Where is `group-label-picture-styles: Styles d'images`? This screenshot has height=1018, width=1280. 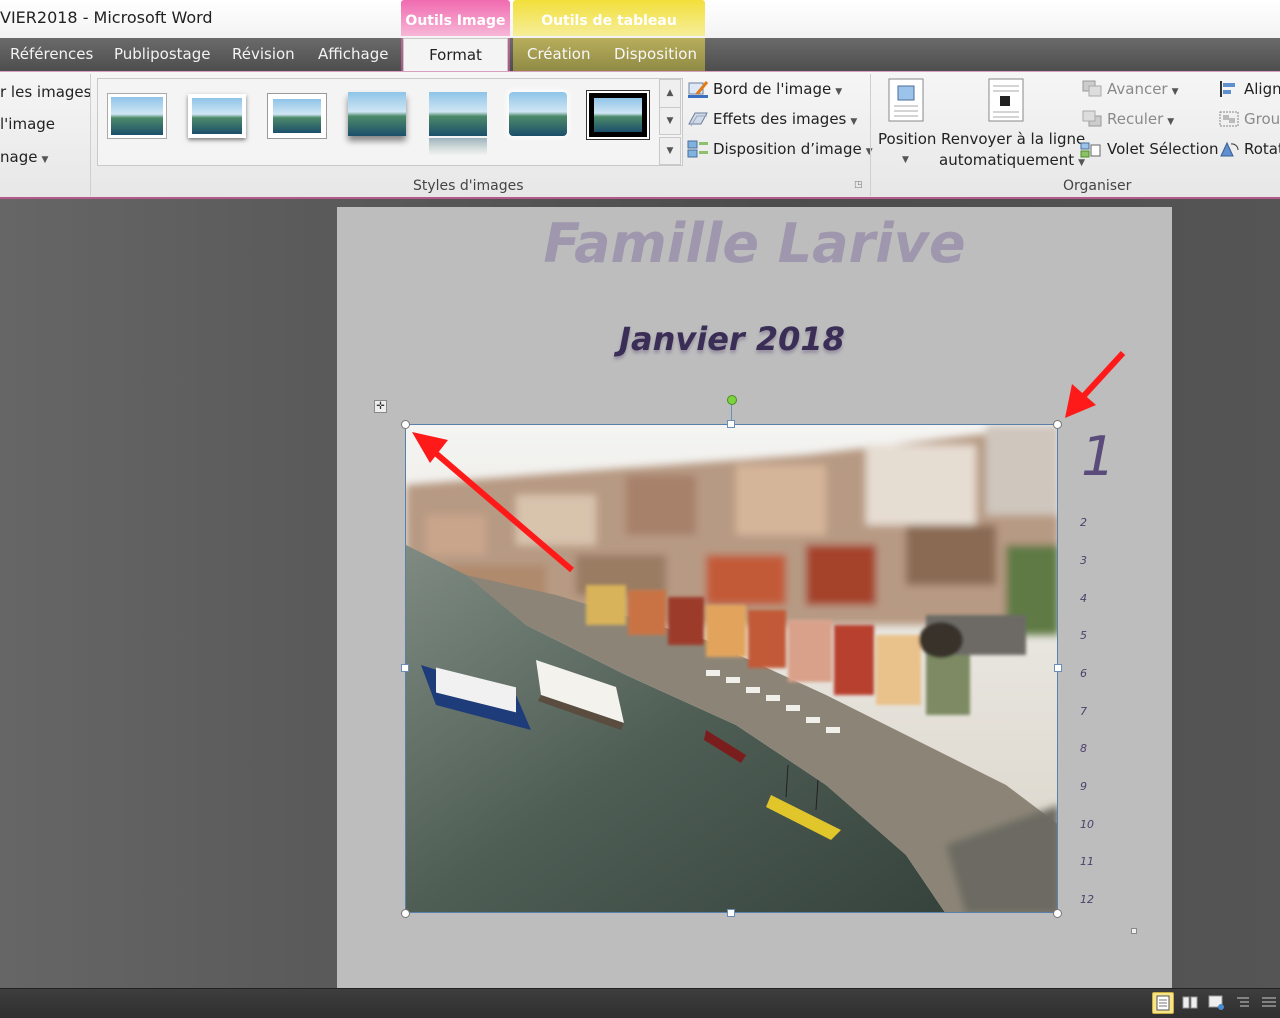 group-label-picture-styles: Styles d'images is located at coordinates (468, 186).